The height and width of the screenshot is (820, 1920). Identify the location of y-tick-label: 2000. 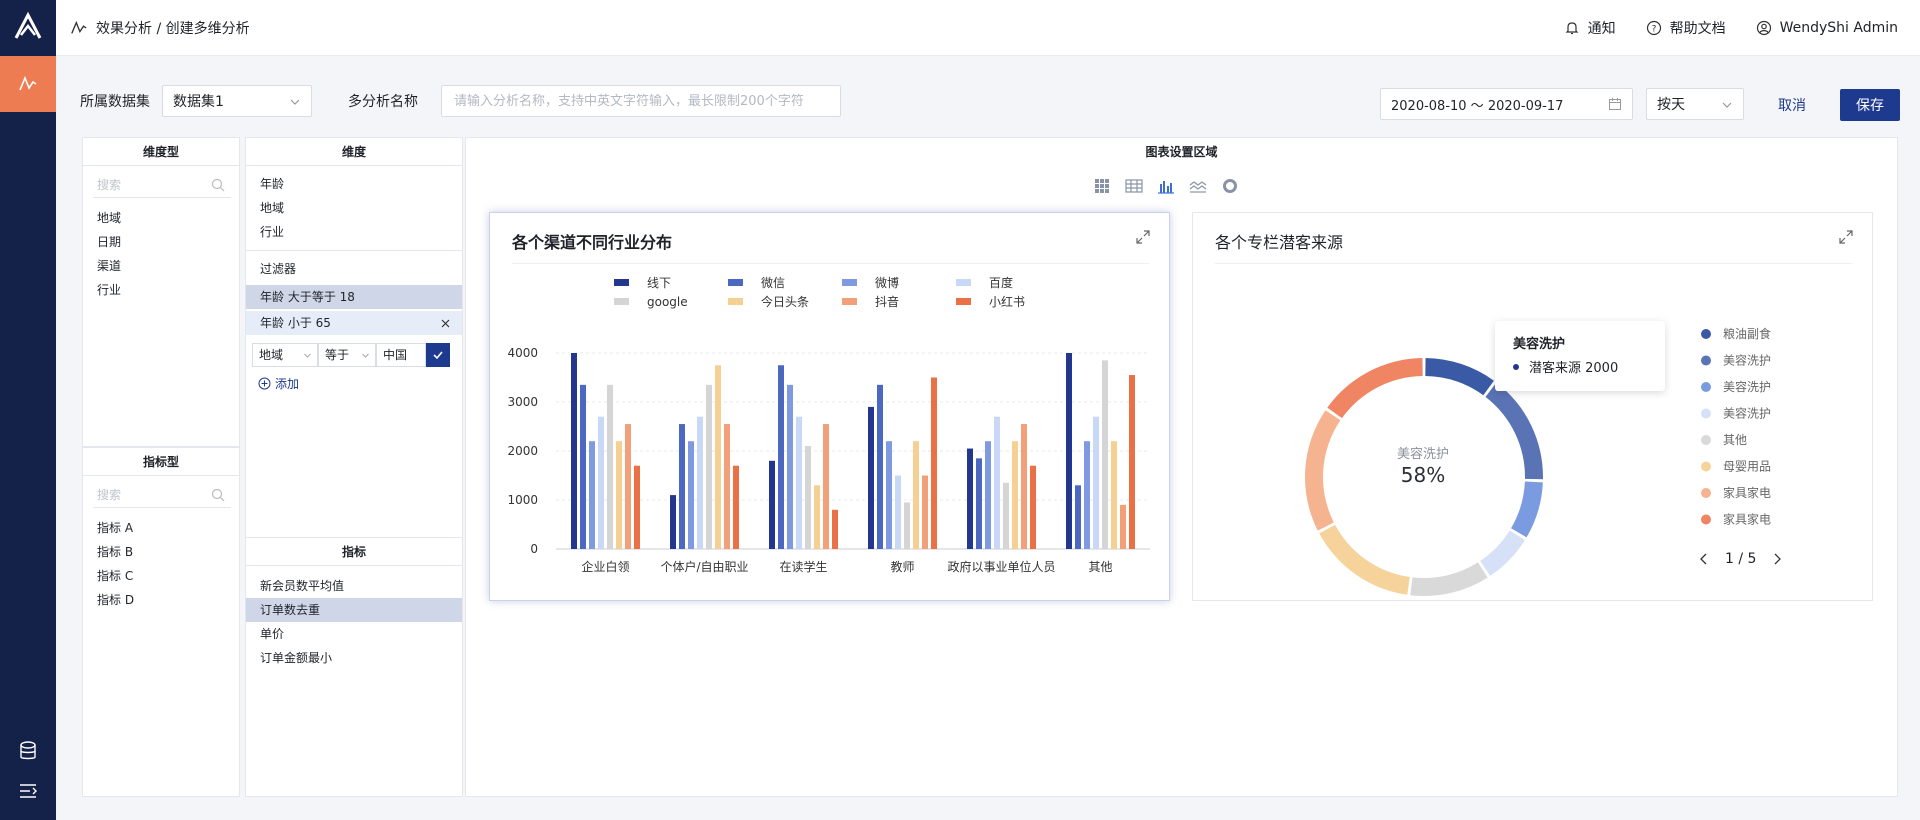
(522, 451).